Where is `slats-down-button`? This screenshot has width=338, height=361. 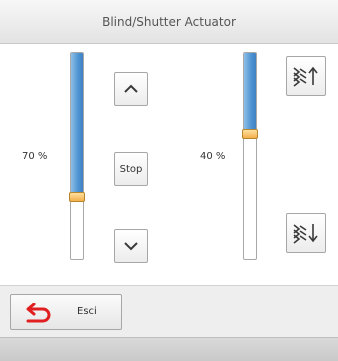
slats-down-button is located at coordinates (306, 233).